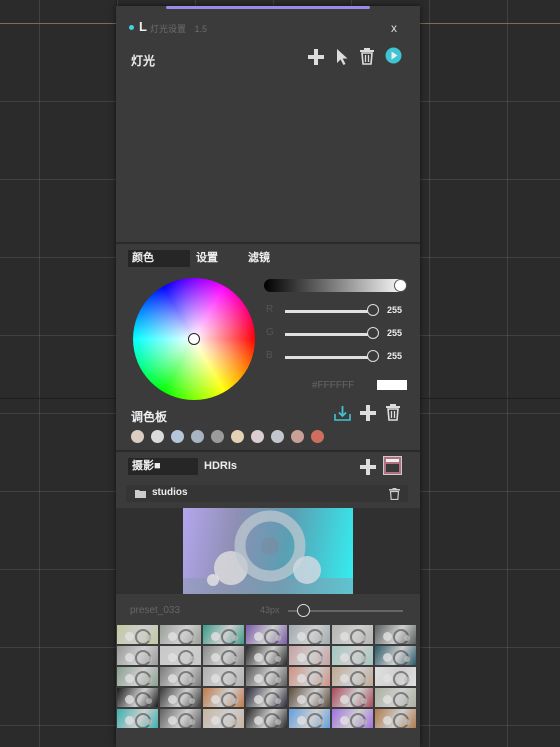  I want to click on g-value: 255, so click(395, 333).